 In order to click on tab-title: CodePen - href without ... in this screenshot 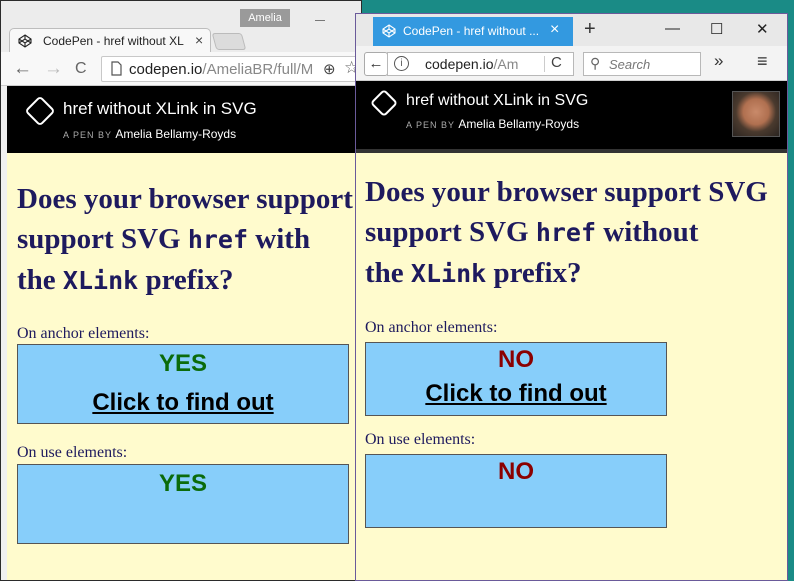, I will do `click(471, 31)`.